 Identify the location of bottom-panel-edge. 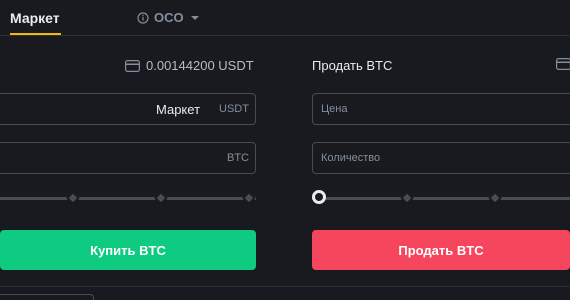
(47, 297).